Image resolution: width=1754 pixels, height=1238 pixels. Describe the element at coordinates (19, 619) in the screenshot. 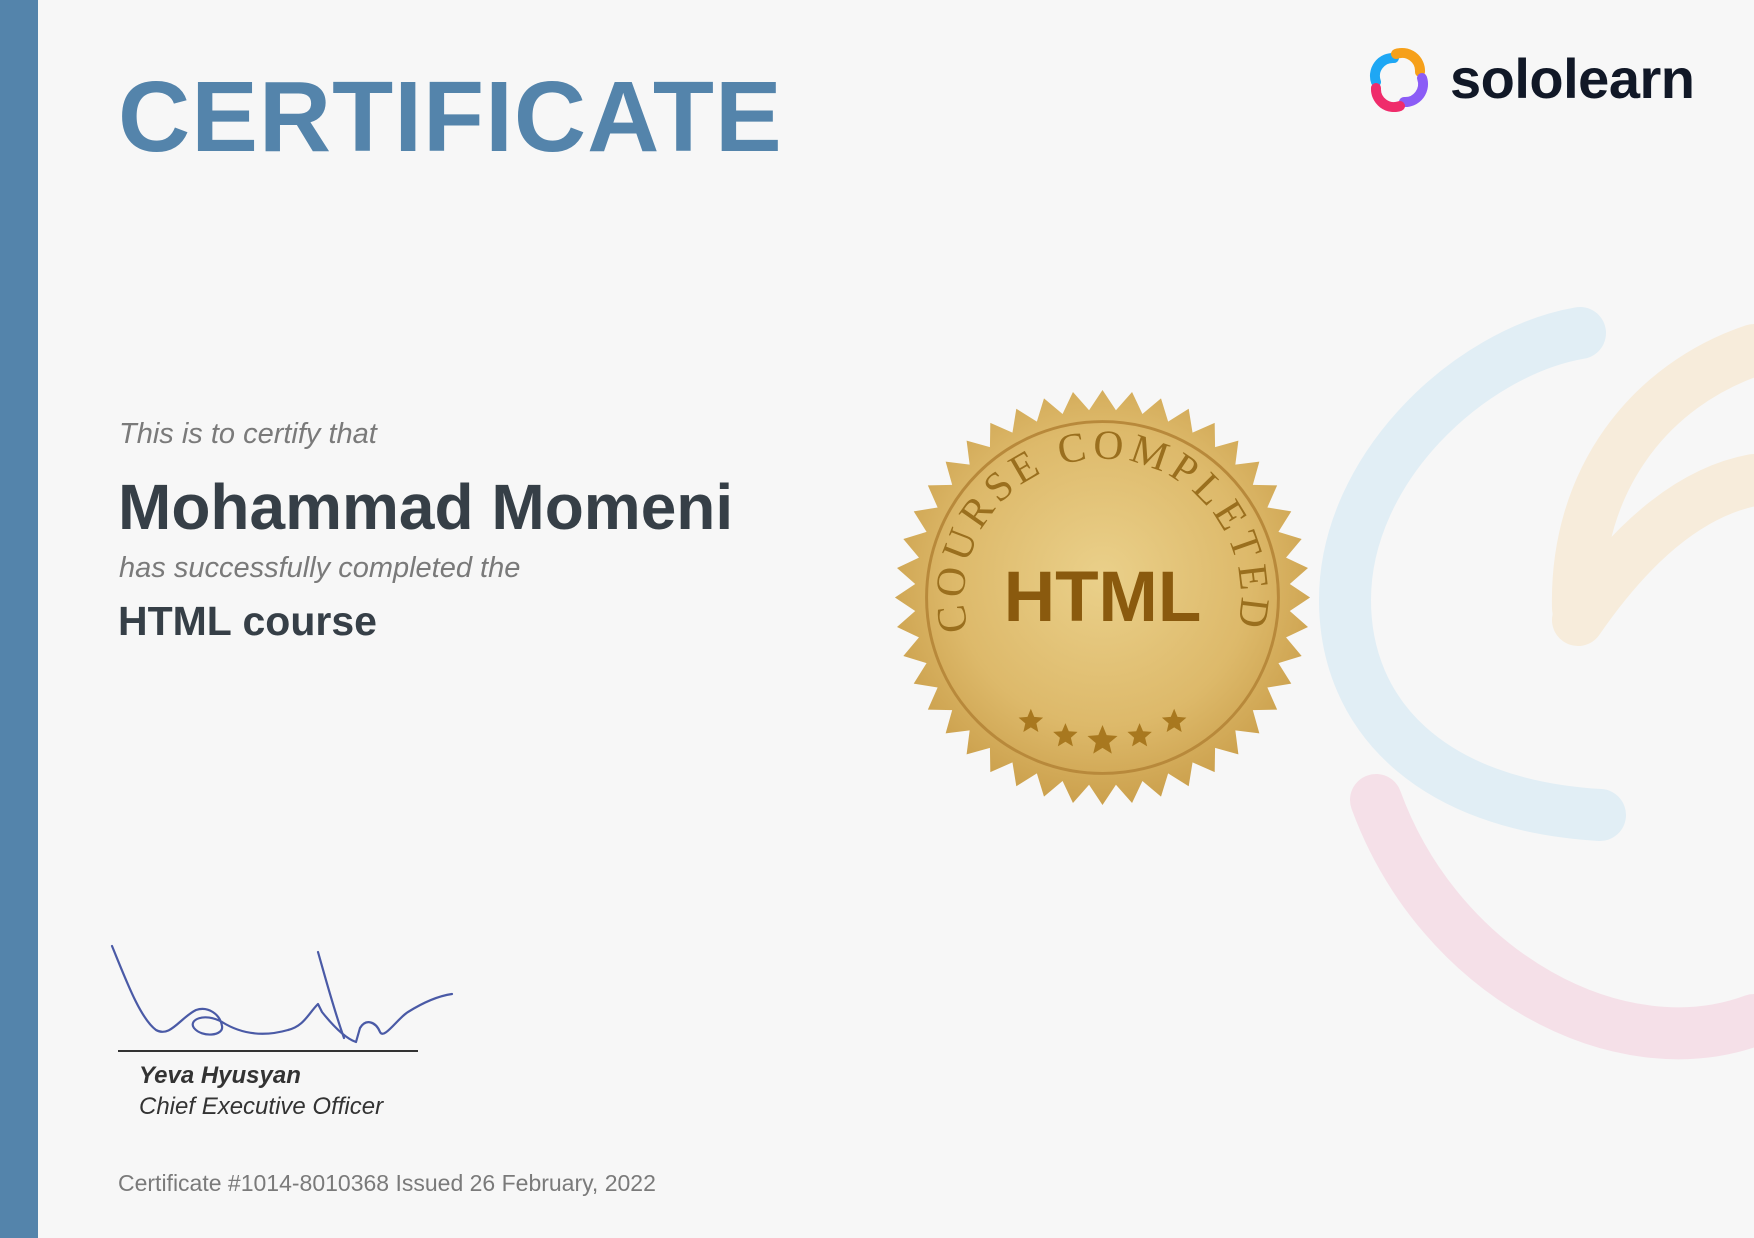

I see `side-accent-bar` at that location.